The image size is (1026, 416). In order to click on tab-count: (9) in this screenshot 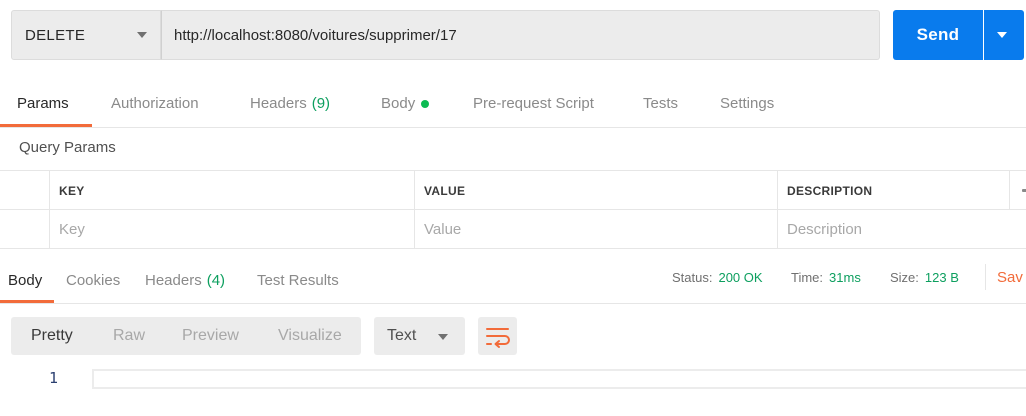, I will do `click(321, 103)`.